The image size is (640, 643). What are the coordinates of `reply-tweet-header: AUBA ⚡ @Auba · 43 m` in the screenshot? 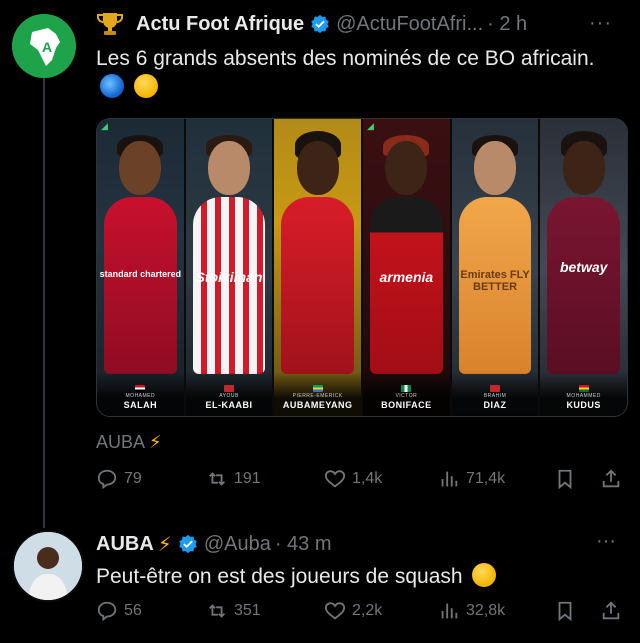 It's located at (214, 544).